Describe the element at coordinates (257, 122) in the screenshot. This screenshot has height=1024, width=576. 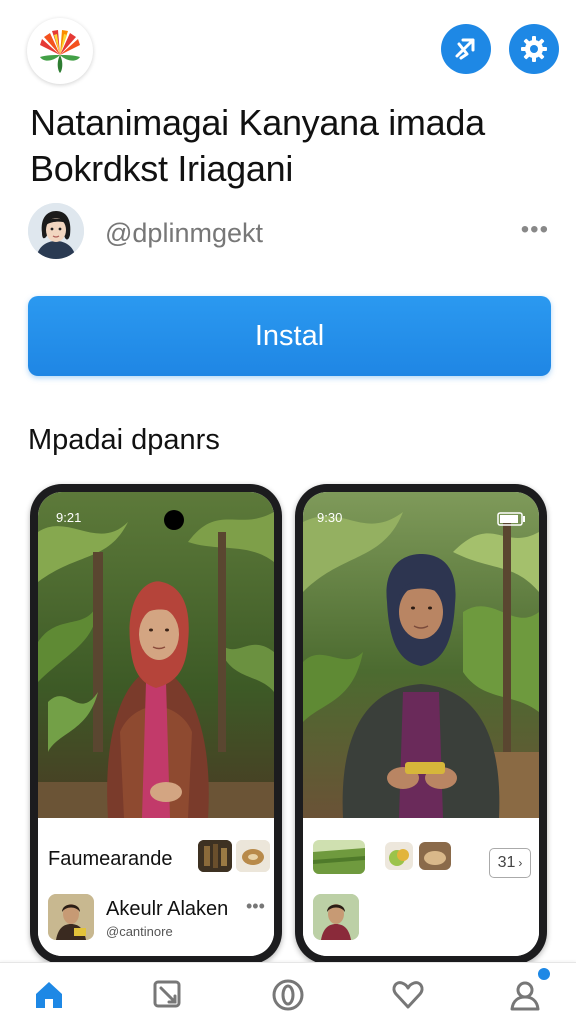
I see `app-title-line1: Natanimagai Kanyana imada` at that location.